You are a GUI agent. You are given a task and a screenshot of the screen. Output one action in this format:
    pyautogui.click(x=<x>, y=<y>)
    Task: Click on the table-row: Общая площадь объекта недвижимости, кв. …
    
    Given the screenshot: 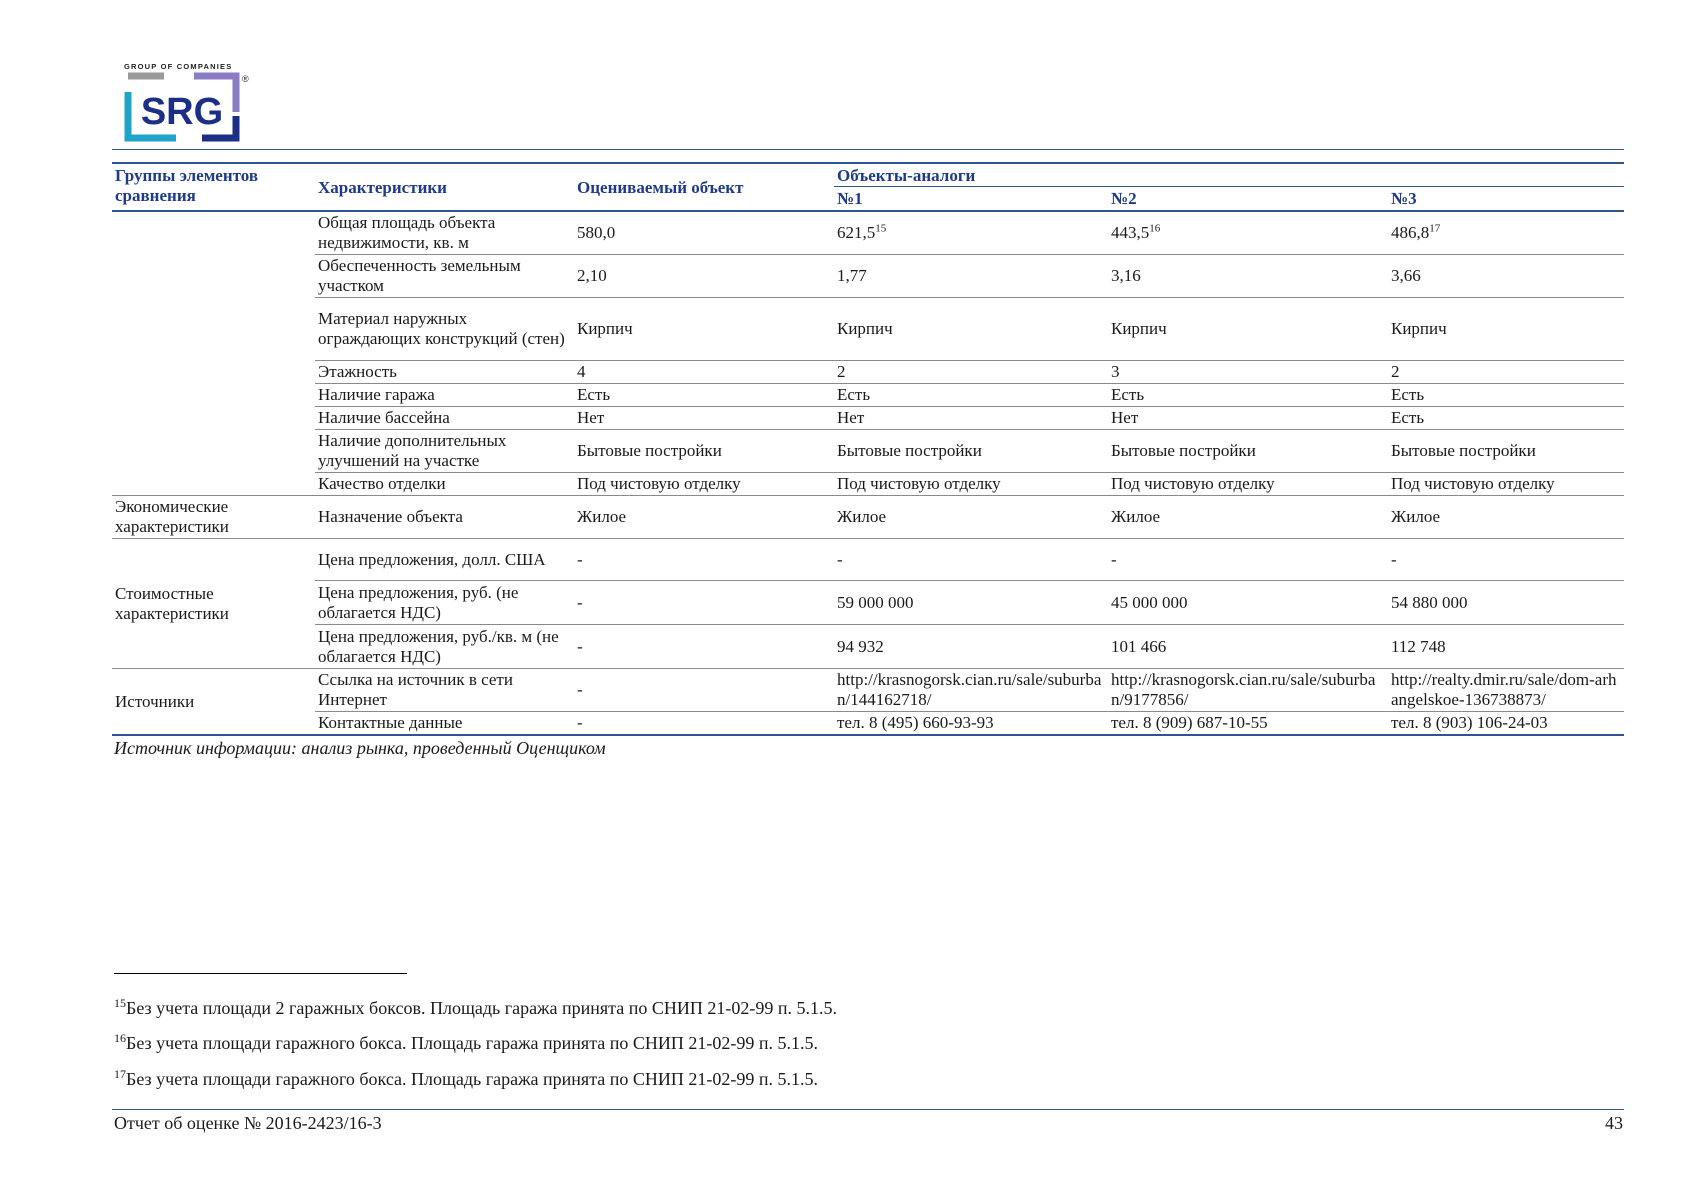 What is the action you would take?
    pyautogui.click(x=868, y=233)
    